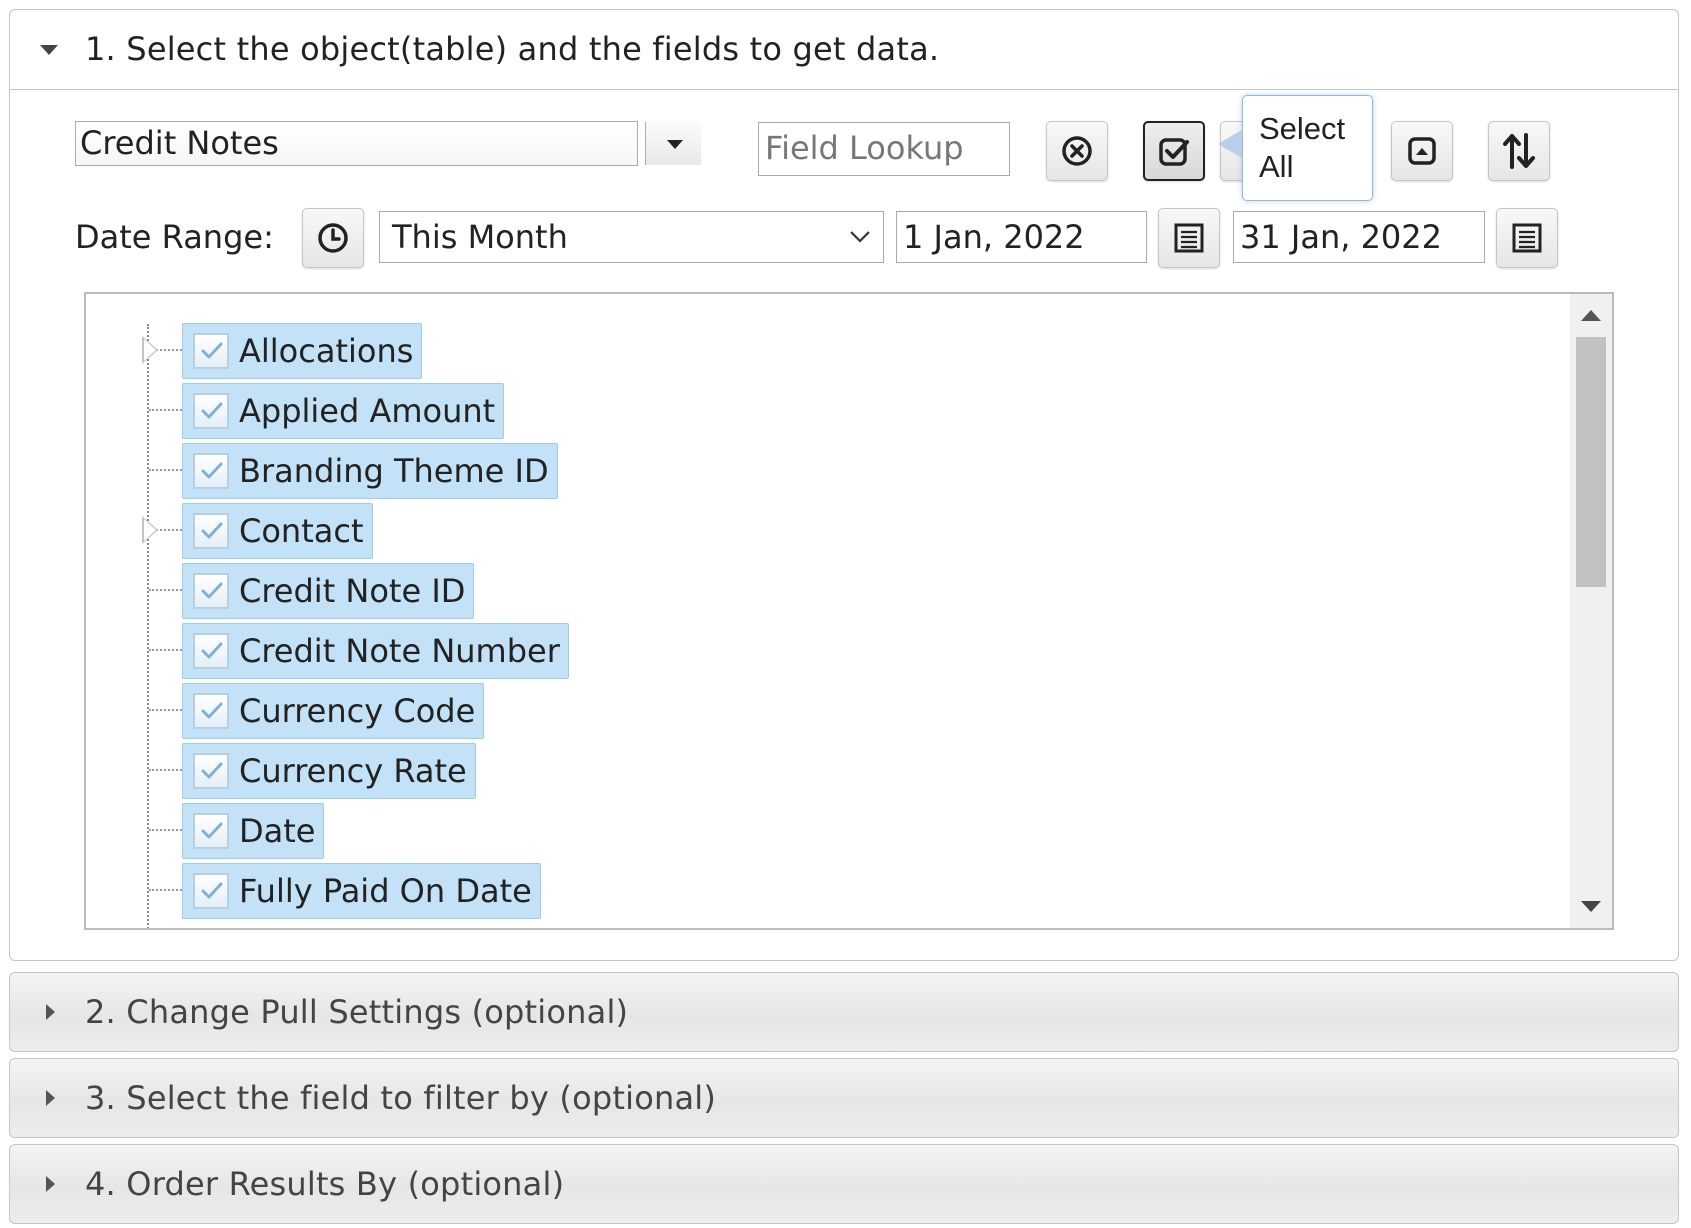 This screenshot has width=1691, height=1228. I want to click on clear-button, so click(1077, 151).